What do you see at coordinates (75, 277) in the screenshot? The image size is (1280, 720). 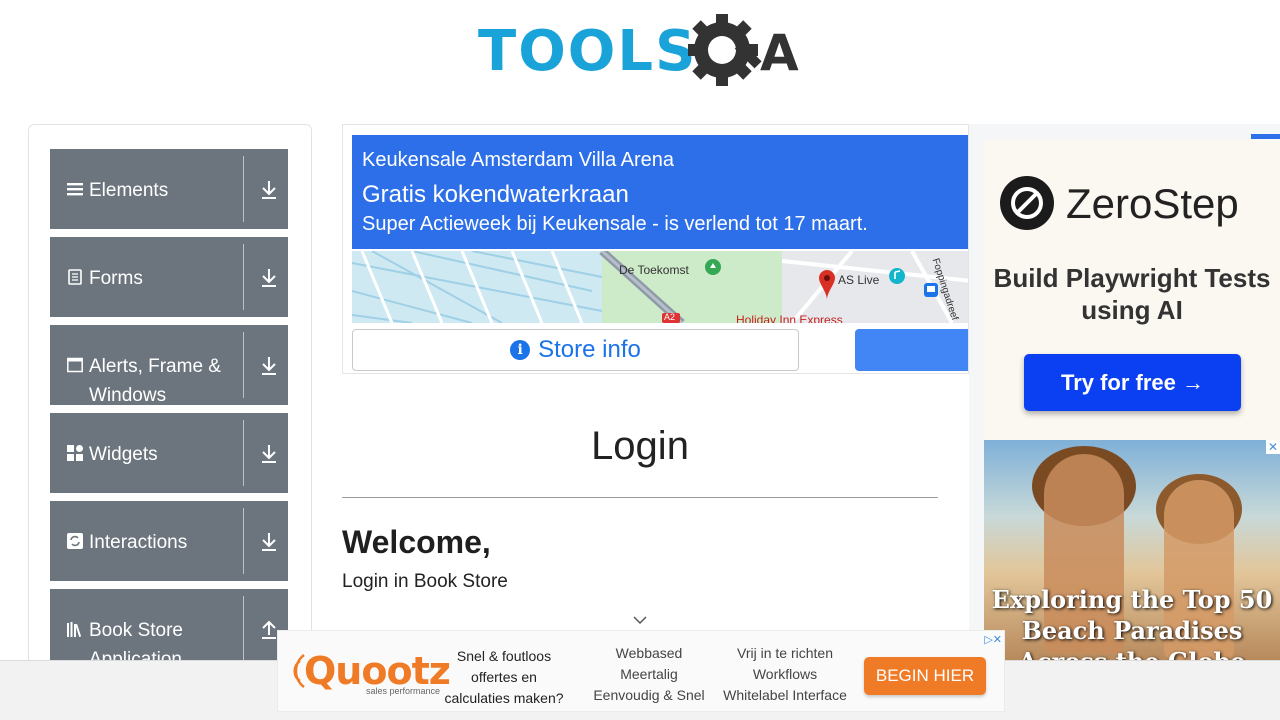 I see `document-icon` at bounding box center [75, 277].